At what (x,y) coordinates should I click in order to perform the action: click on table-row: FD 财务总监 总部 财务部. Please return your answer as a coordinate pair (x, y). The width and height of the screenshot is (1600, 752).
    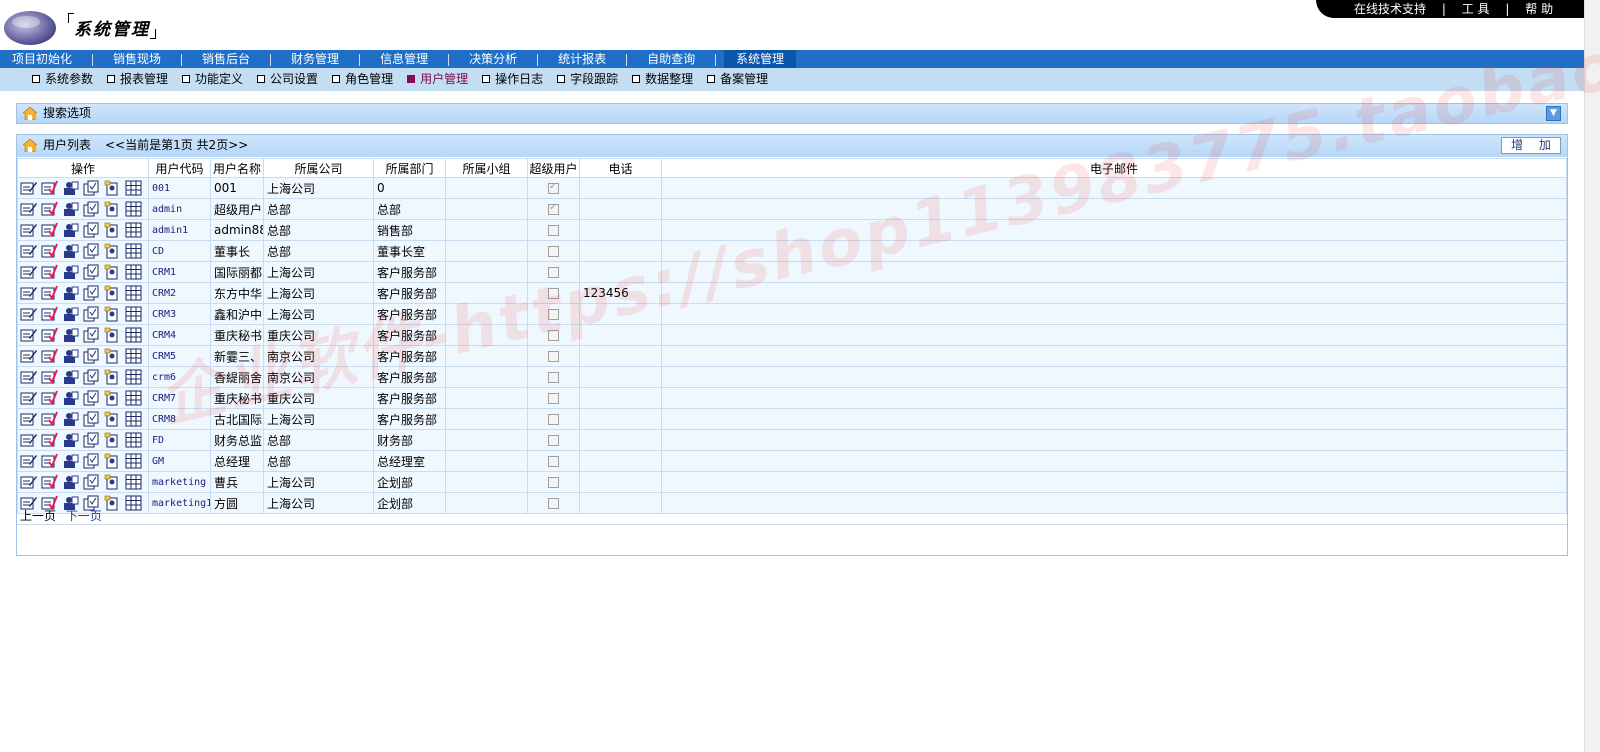
    Looking at the image, I should click on (792, 440).